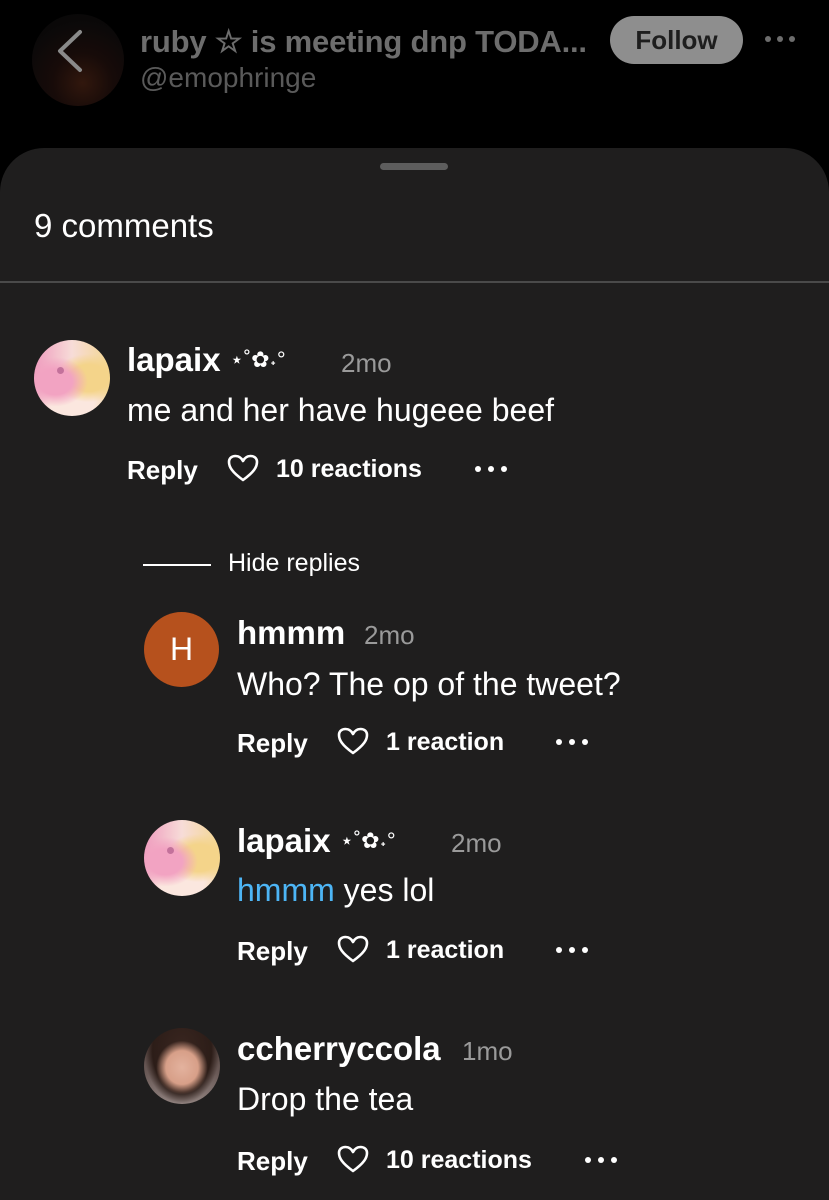  Describe the element at coordinates (414, 166) in the screenshot. I see `sheet-grabber` at that location.